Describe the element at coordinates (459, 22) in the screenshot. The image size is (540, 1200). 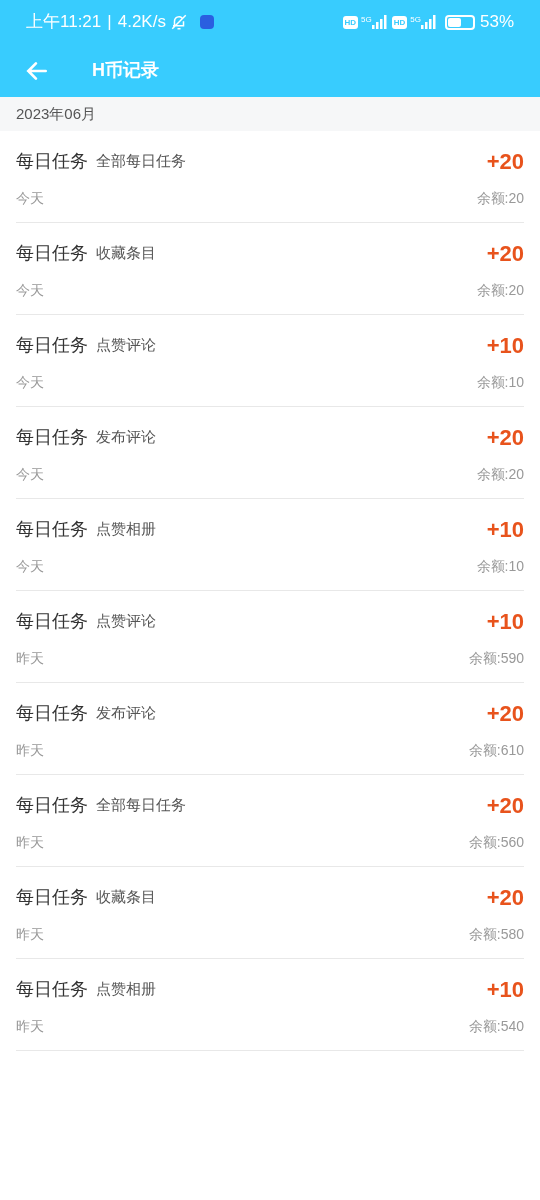
I see `battery-icon` at that location.